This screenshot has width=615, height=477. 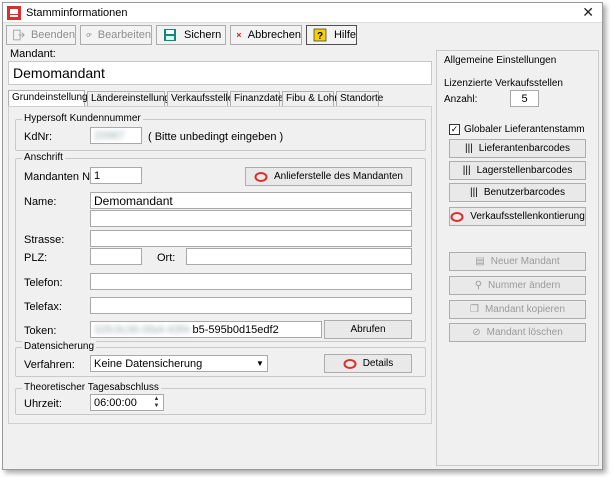 What do you see at coordinates (461, 99) in the screenshot?
I see `anzahl-label: Anzahl:` at bounding box center [461, 99].